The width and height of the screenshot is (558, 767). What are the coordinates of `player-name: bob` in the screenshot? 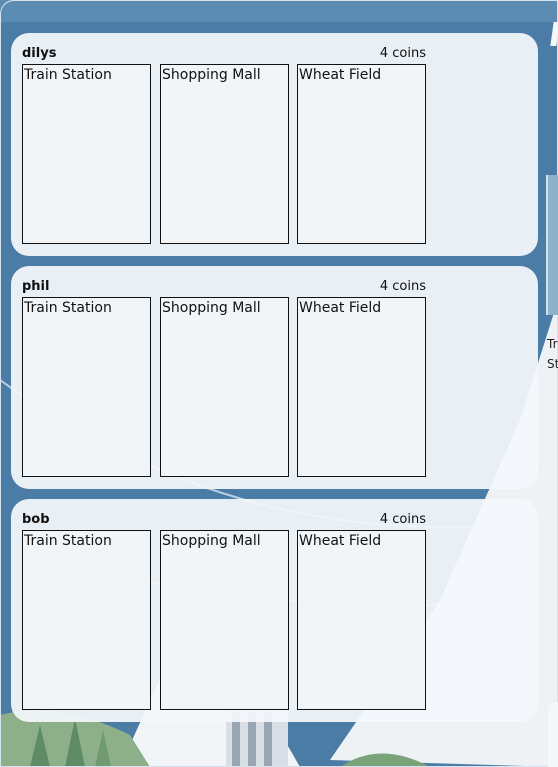 It's located at (36, 519).